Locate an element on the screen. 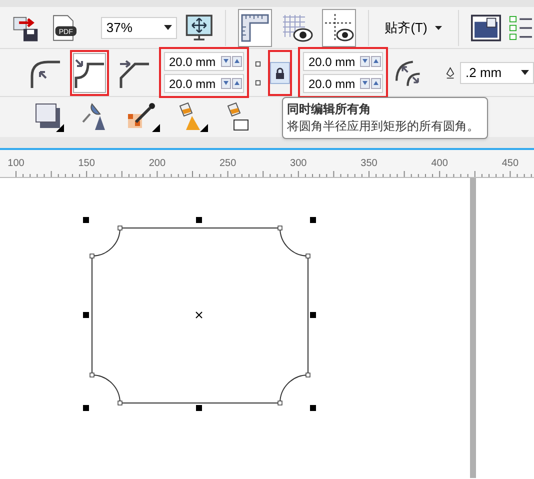 The height and width of the screenshot is (479, 534). tooltip-title: 同时编辑所有角 is located at coordinates (329, 109).